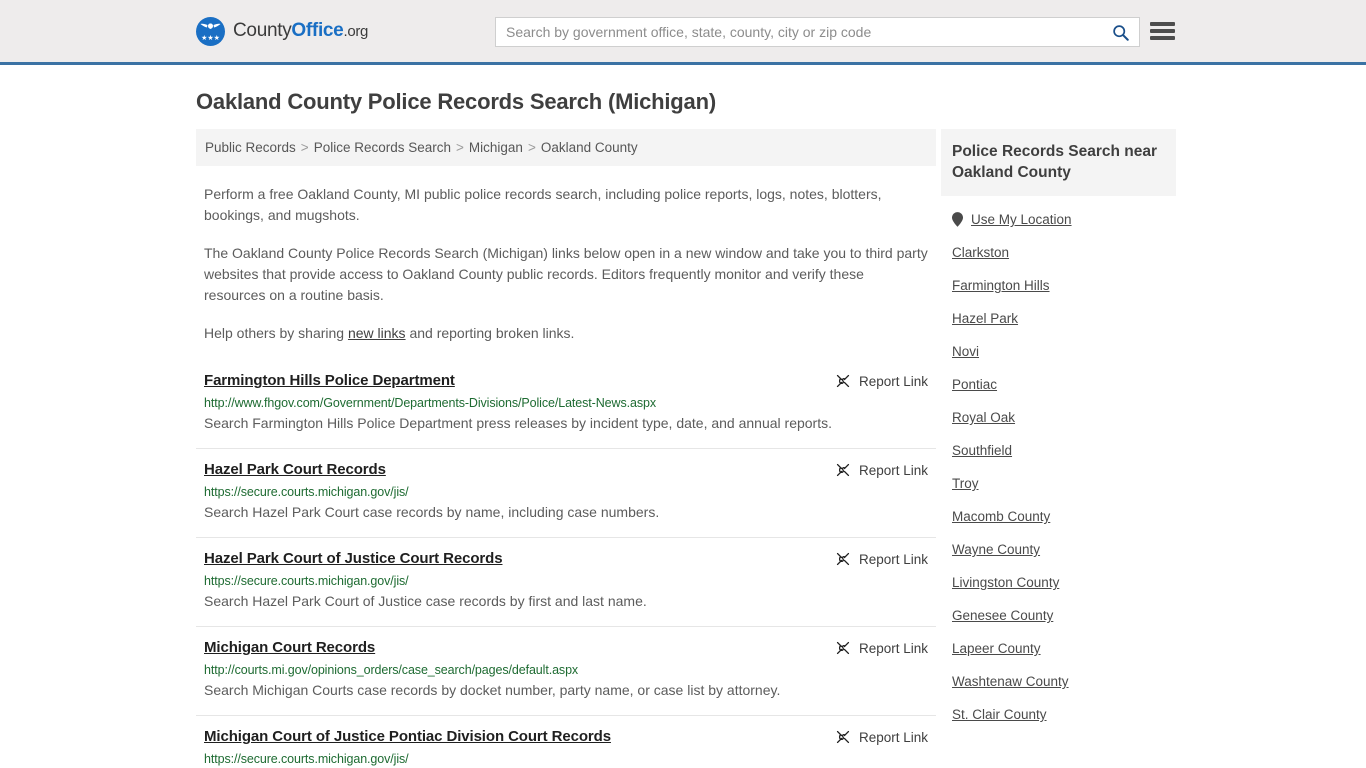 The width and height of the screenshot is (1366, 768). What do you see at coordinates (1058, 318) in the screenshot?
I see `sidebar-list-item: Hazel Park` at bounding box center [1058, 318].